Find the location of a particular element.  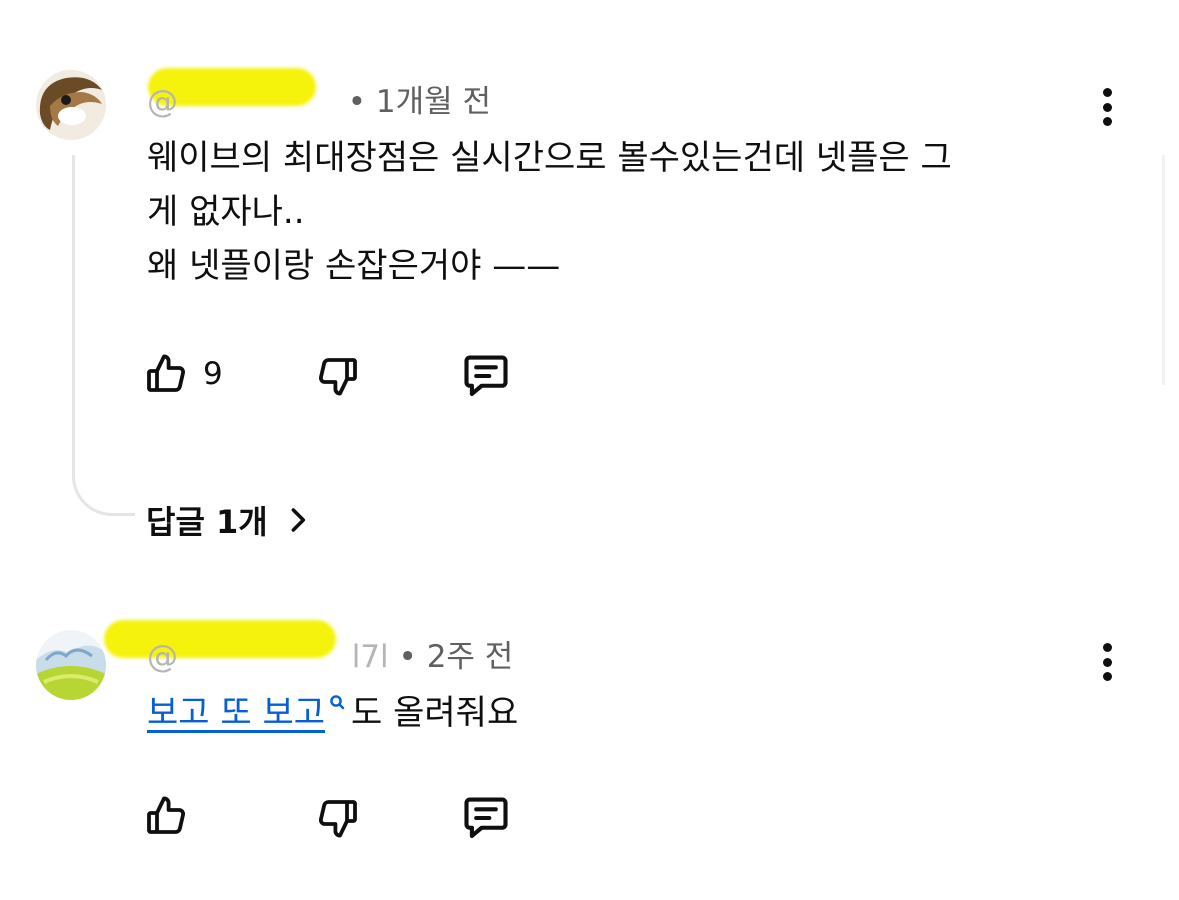

comment-time: 1개월 전 is located at coordinates (433, 102).